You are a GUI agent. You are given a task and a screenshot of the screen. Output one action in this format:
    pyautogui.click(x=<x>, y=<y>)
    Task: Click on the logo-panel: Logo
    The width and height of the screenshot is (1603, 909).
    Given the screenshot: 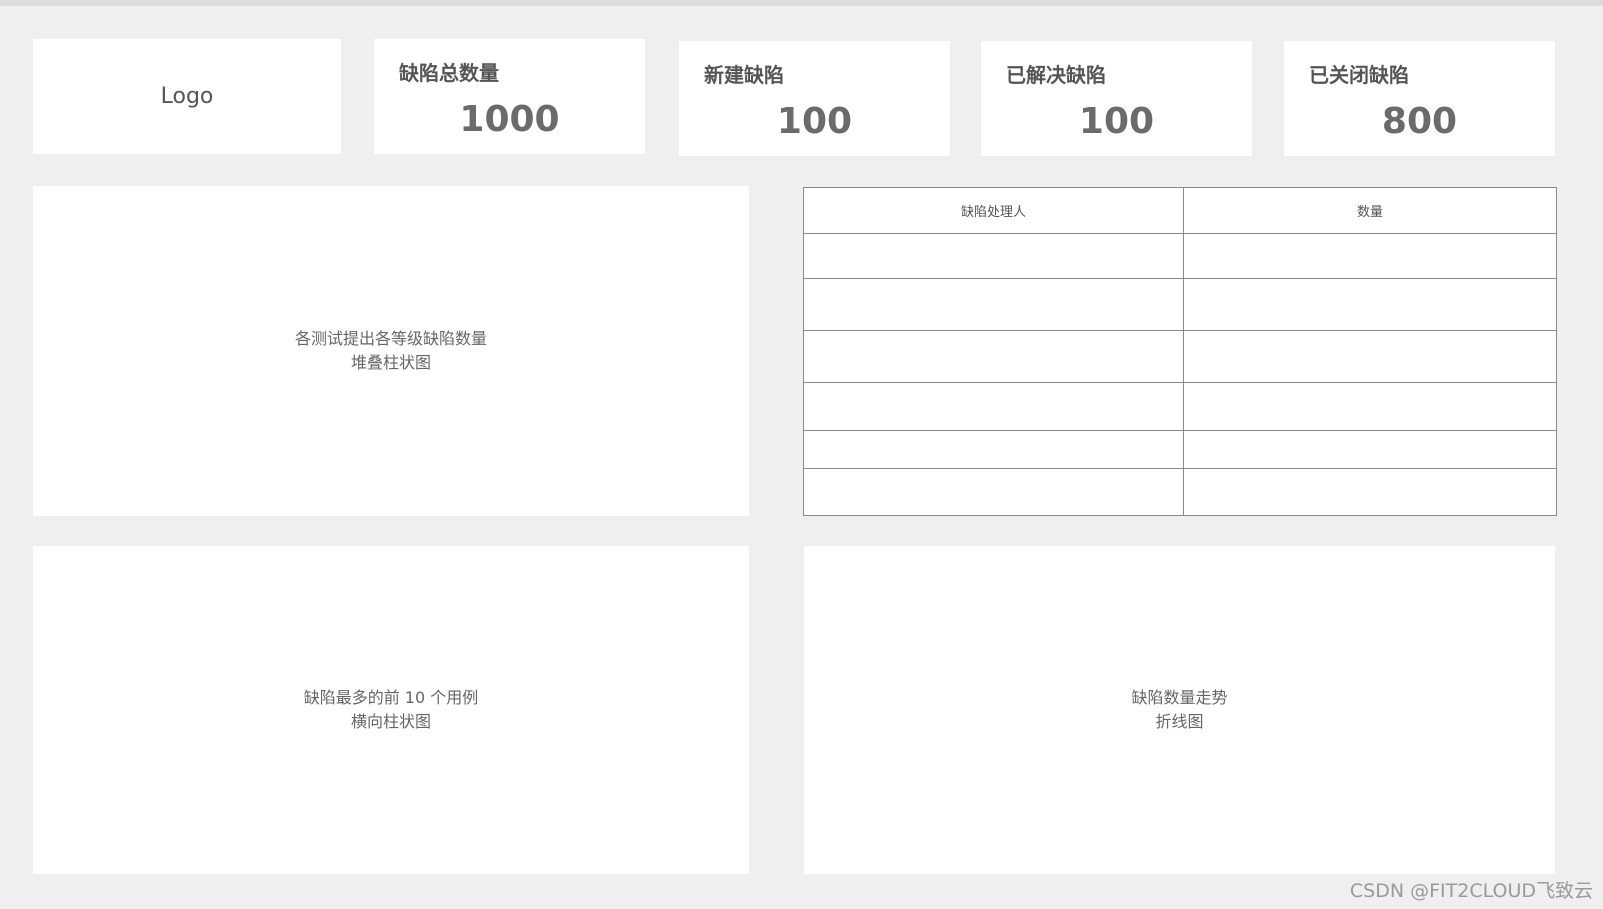 What is the action you would take?
    pyautogui.click(x=187, y=96)
    